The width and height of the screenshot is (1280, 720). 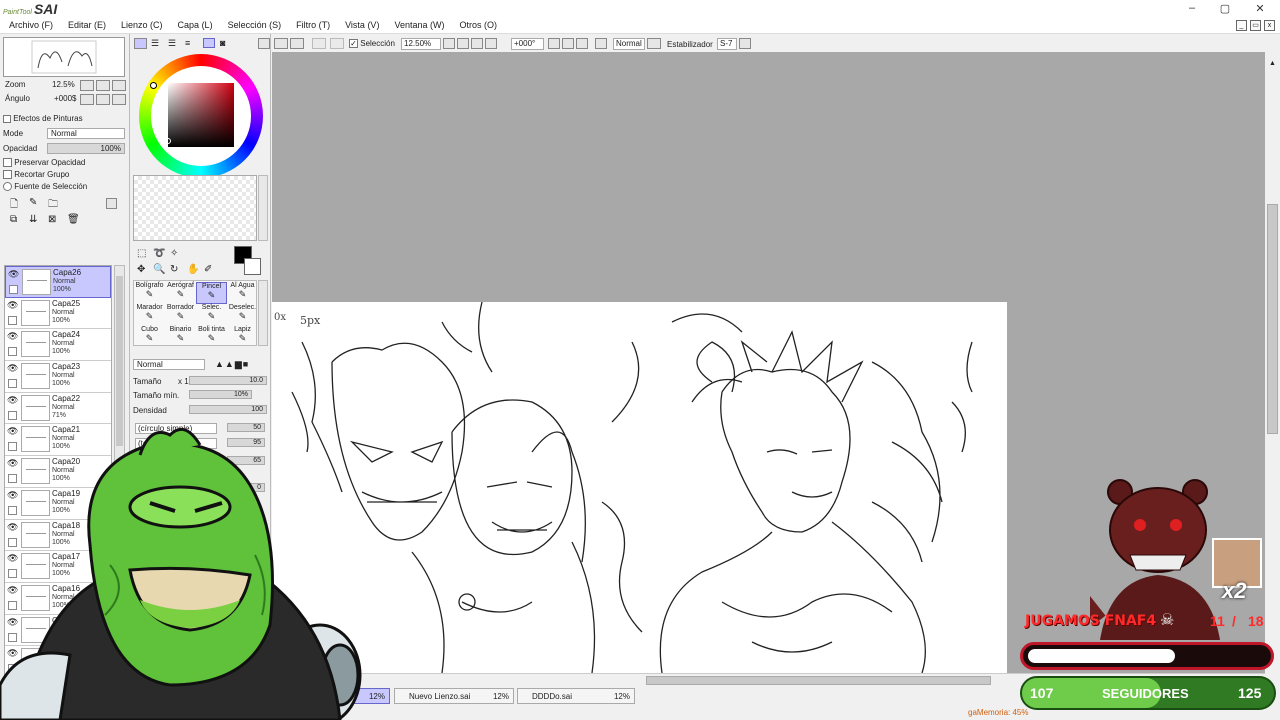 What do you see at coordinates (1269, 25) in the screenshot?
I see `mdi-close-button: x` at bounding box center [1269, 25].